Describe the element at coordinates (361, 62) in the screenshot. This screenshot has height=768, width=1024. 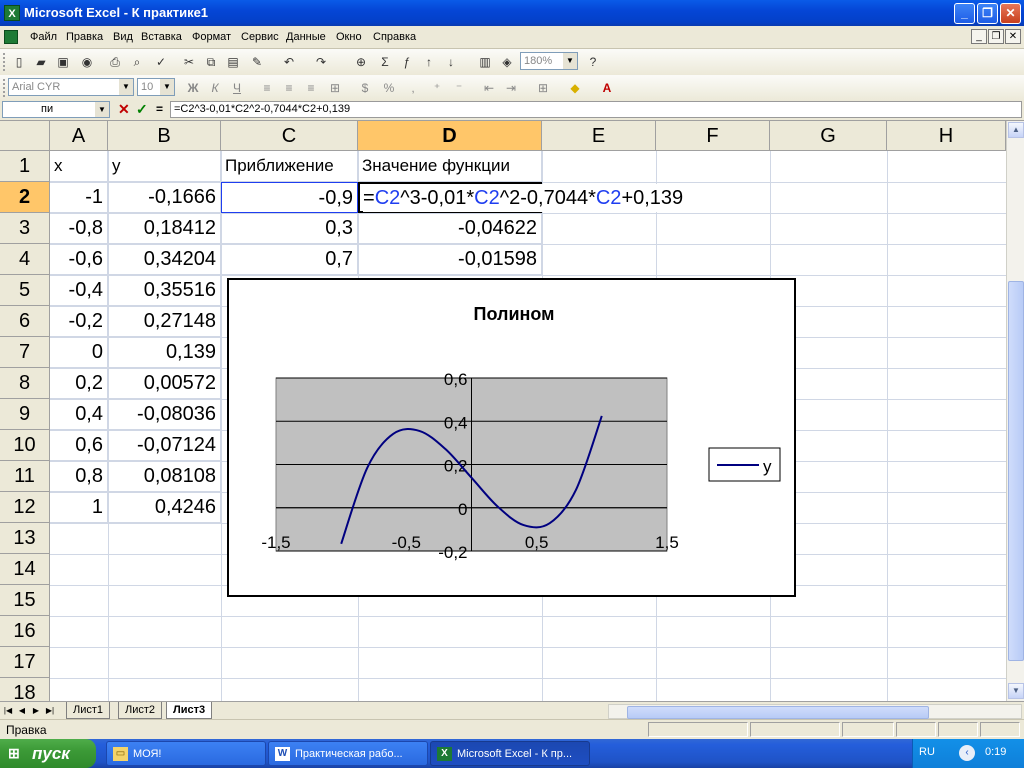
I see `hyperlink-icon: ⊕` at that location.